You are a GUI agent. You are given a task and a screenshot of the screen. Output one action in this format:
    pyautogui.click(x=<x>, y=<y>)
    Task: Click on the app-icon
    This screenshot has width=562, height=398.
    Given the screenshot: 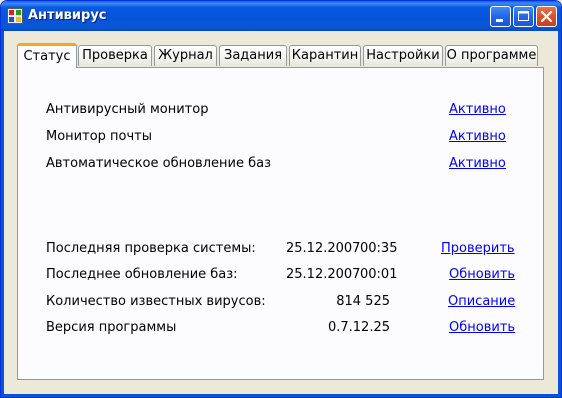 What is the action you would take?
    pyautogui.click(x=15, y=16)
    